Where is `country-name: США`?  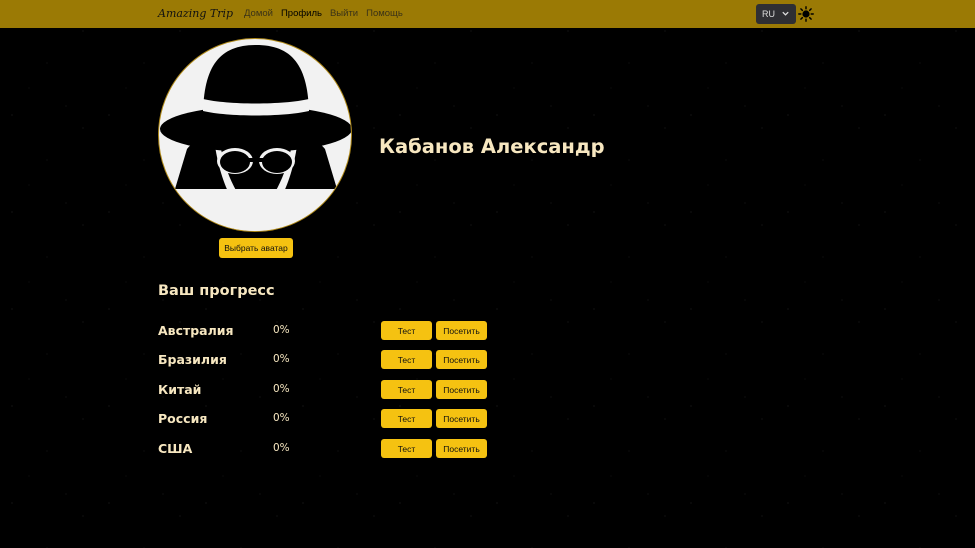
country-name: США is located at coordinates (175, 448).